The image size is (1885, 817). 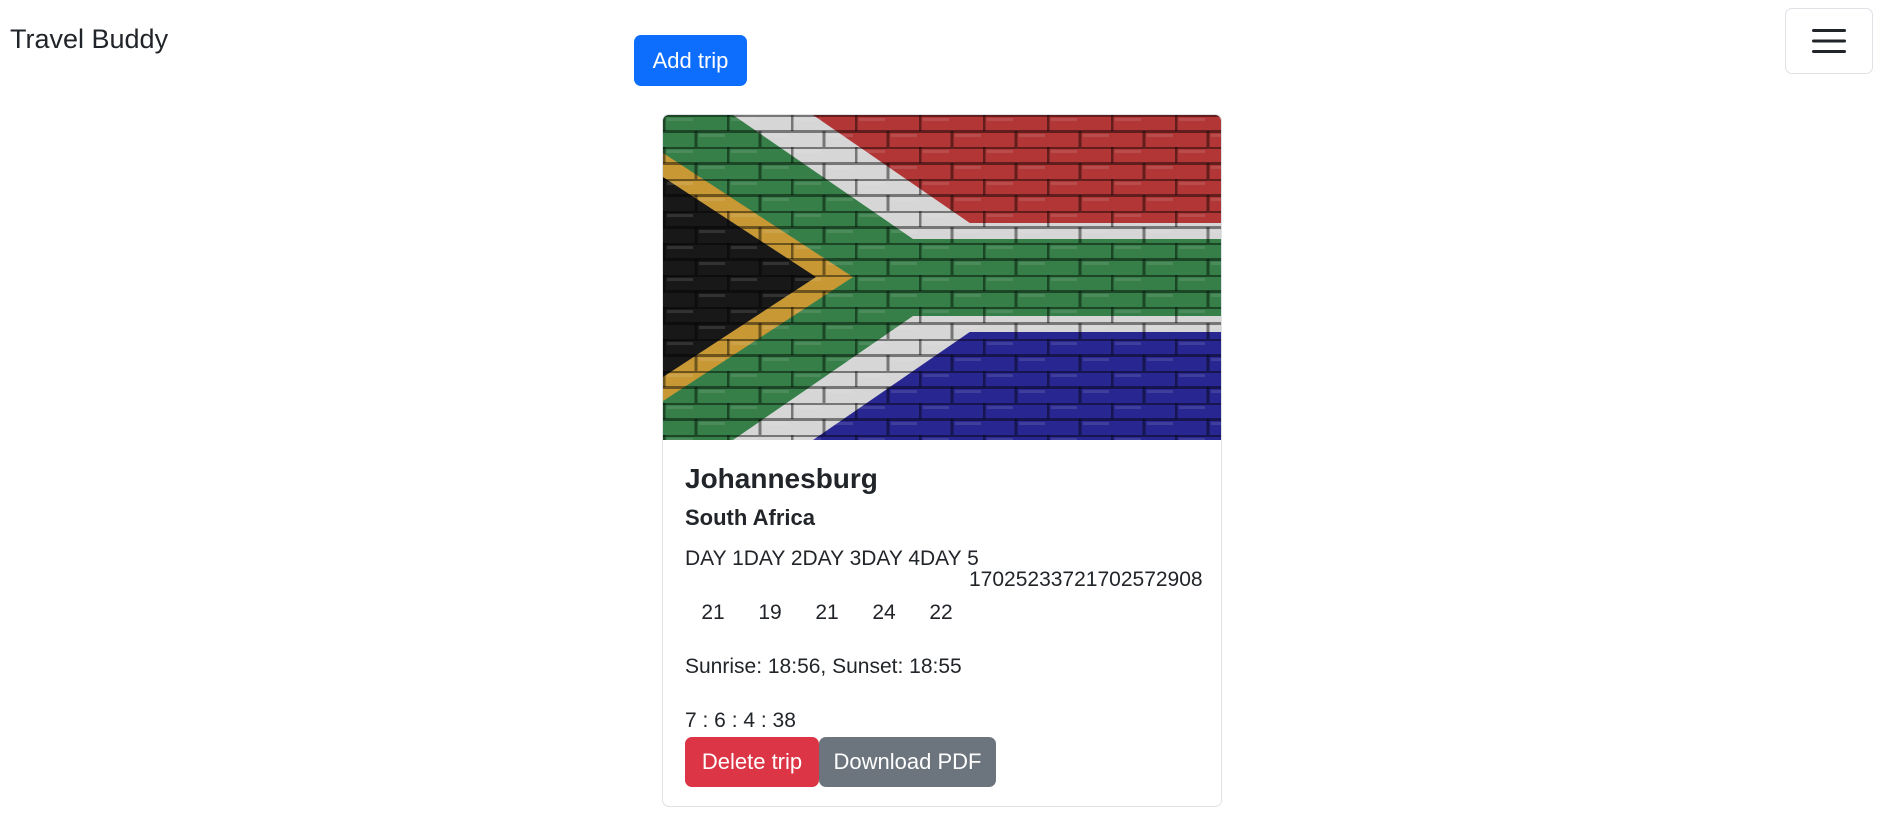 I want to click on hamburger-menu-icon, so click(x=1829, y=41).